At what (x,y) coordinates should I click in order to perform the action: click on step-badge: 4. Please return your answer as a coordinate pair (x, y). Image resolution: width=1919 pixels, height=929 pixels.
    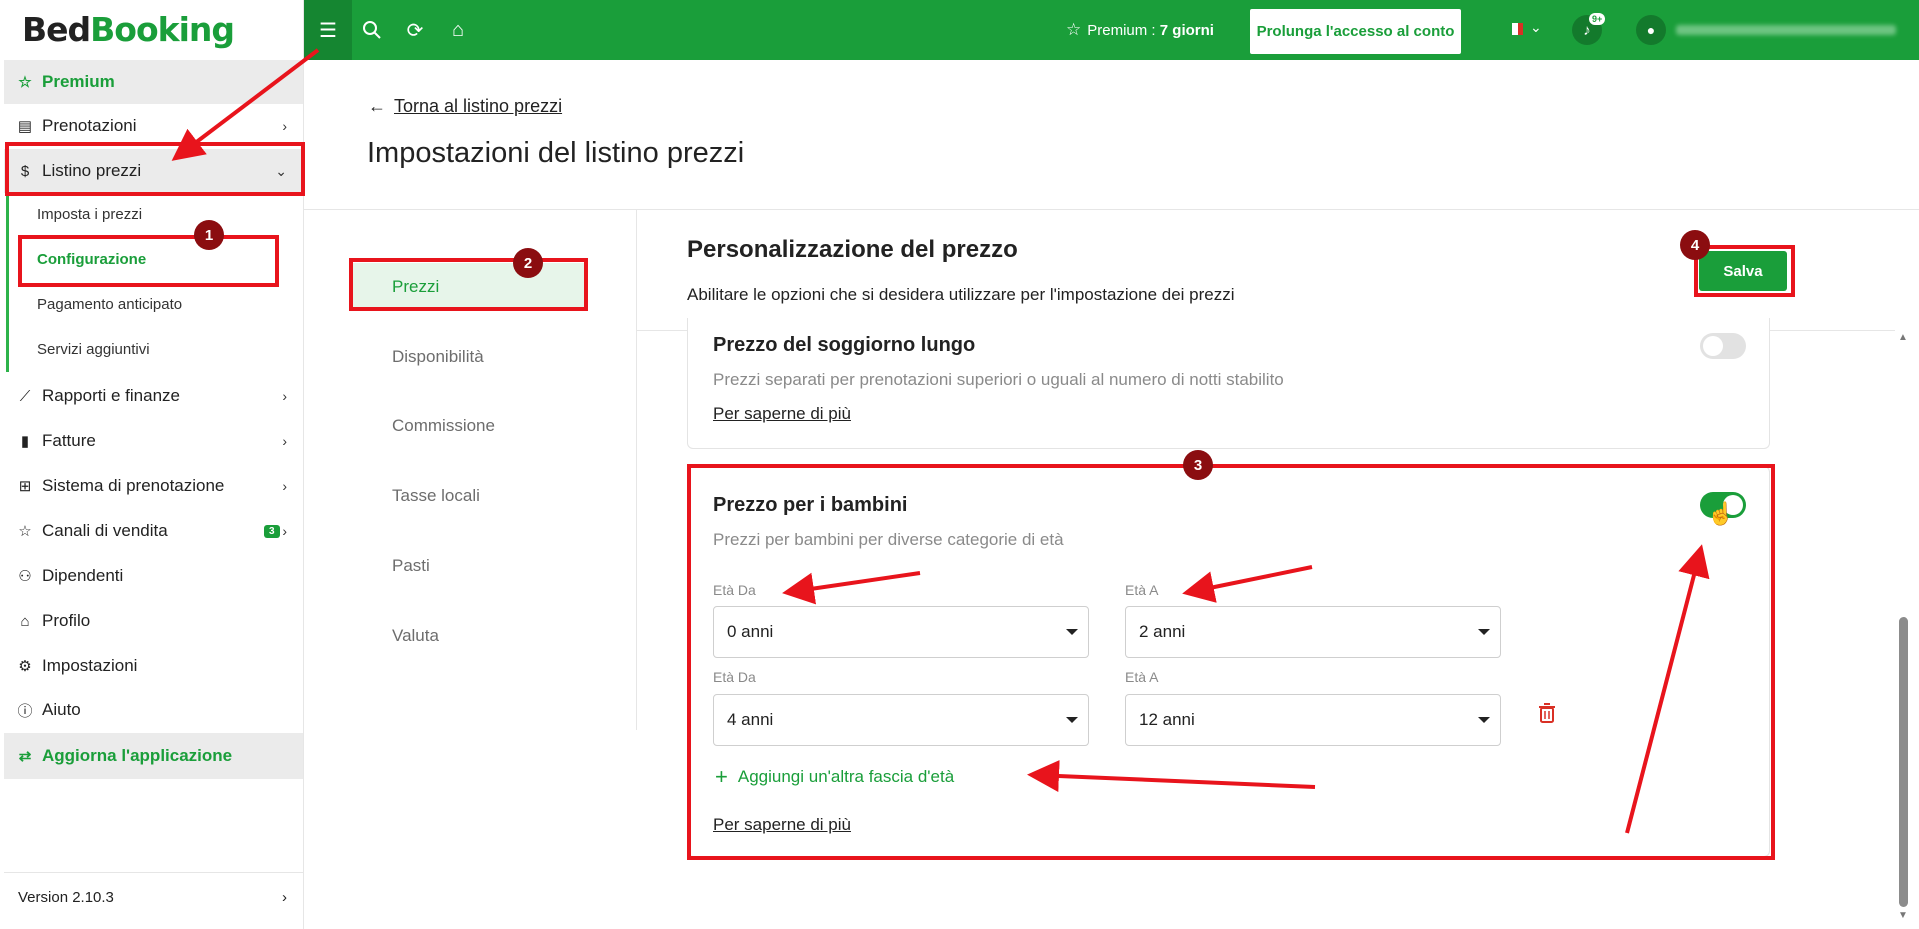
    Looking at the image, I should click on (1695, 245).